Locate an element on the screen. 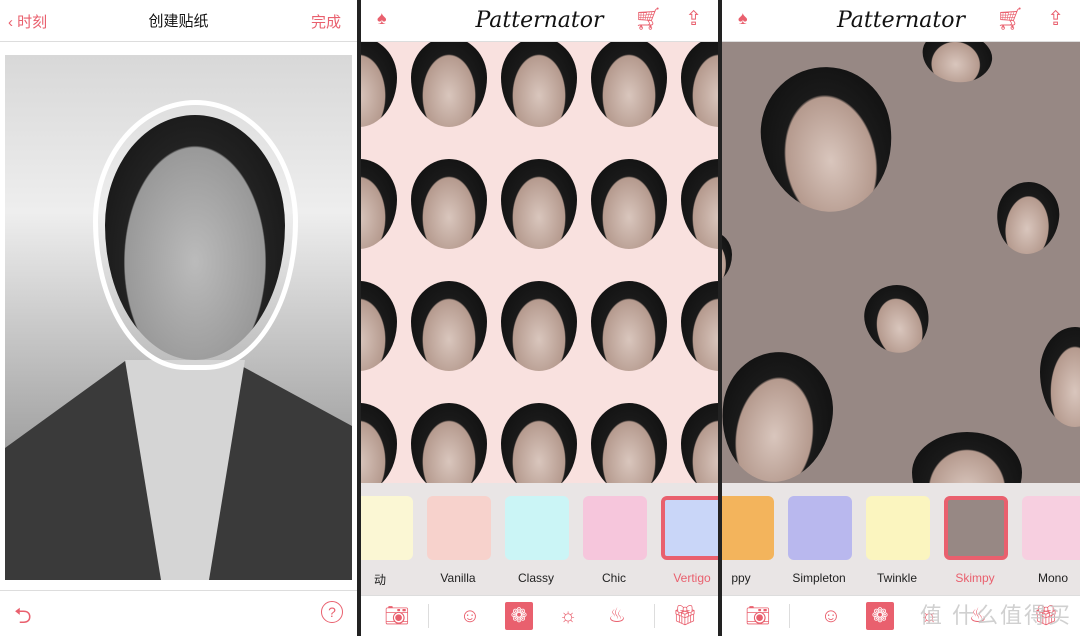 The height and width of the screenshot is (636, 1080). nav-bar: ‹ 时刻 创建贴纸 完成 is located at coordinates (178, 21).